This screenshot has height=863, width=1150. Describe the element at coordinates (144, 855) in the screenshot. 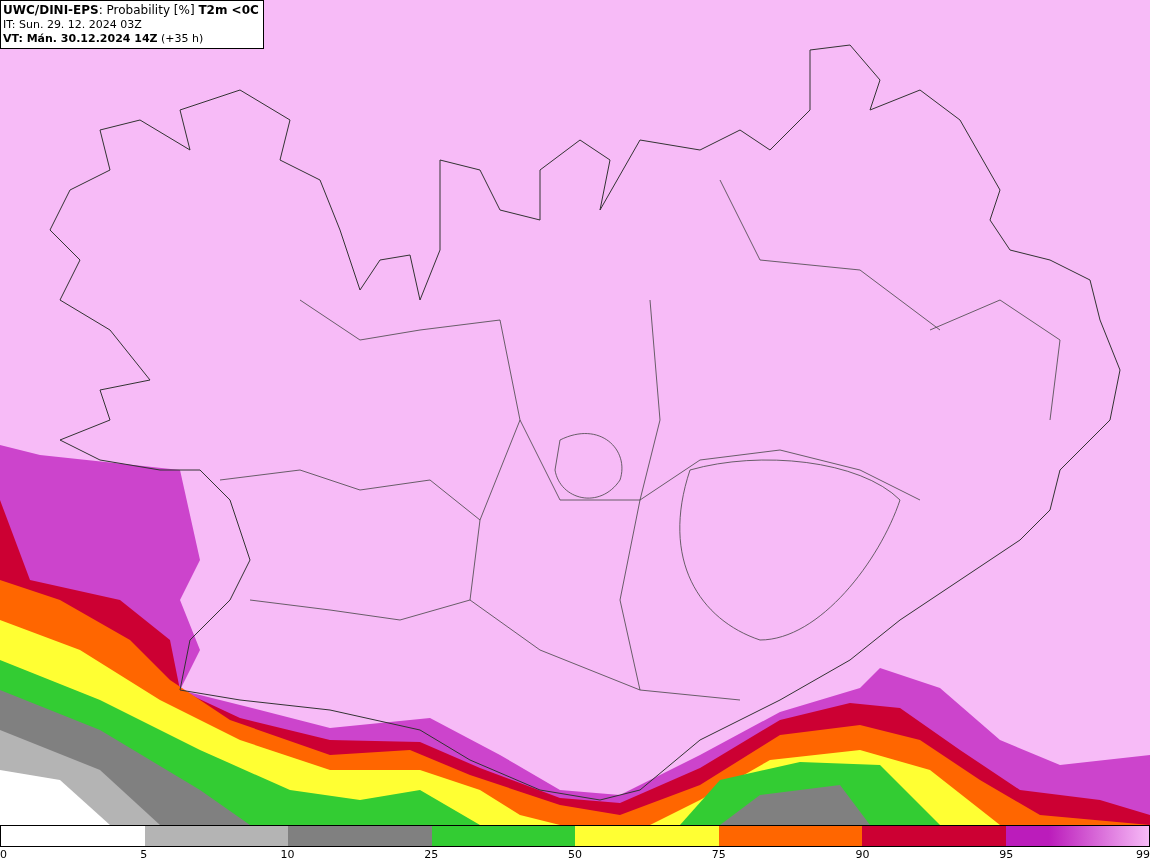

I see `scale-tick-label: 5` at that location.